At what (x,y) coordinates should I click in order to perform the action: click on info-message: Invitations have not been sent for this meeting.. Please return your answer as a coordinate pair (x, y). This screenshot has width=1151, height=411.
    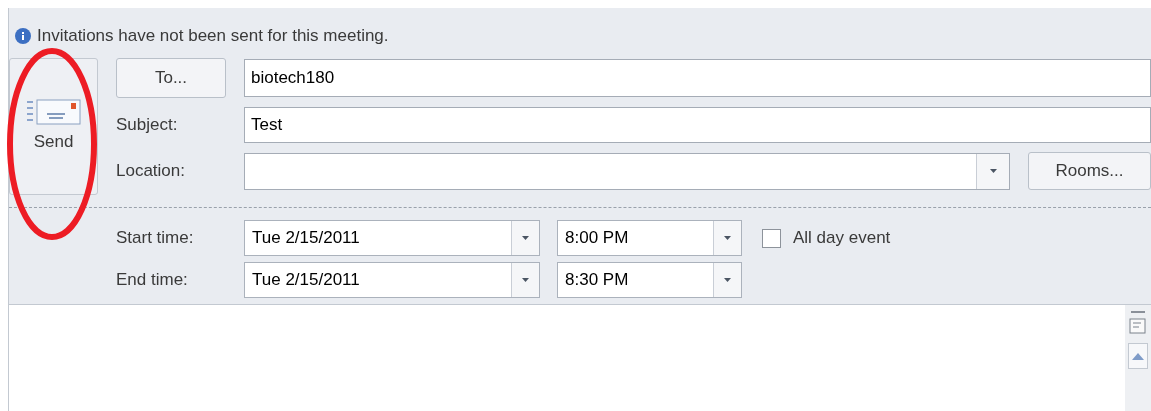
    Looking at the image, I should click on (213, 36).